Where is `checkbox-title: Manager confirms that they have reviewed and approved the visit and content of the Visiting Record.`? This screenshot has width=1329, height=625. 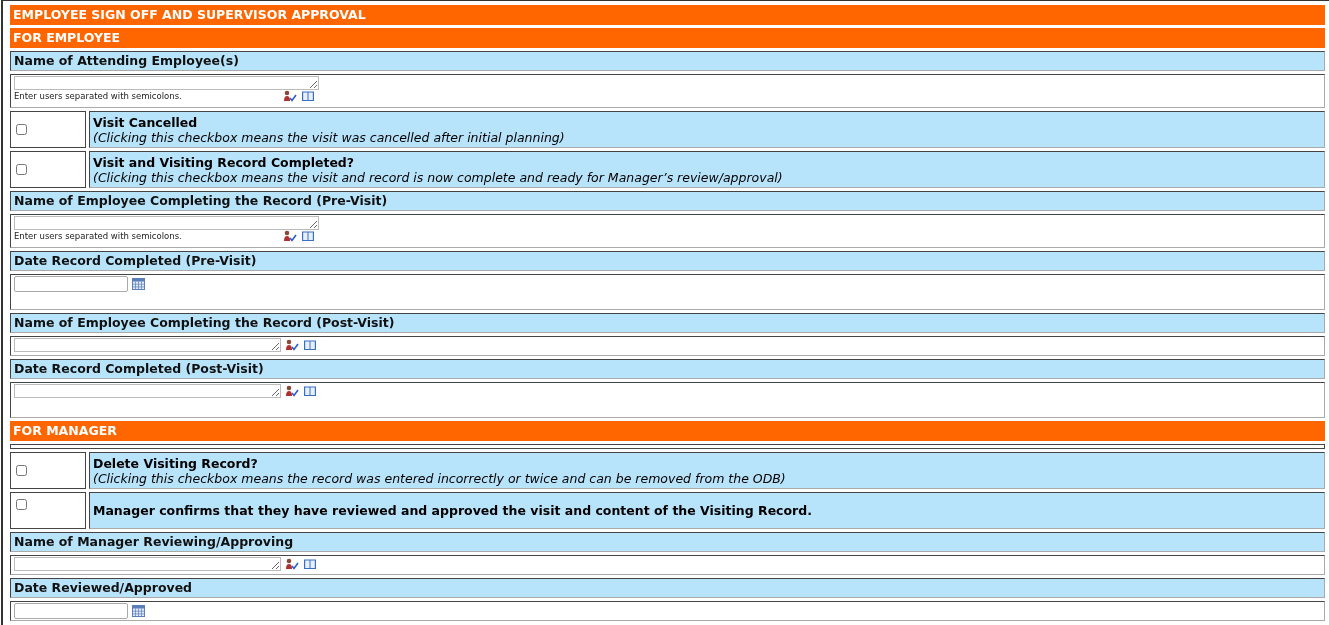
checkbox-title: Manager confirms that they have reviewed and approved the visit and content of the Visiting Record. is located at coordinates (453, 510).